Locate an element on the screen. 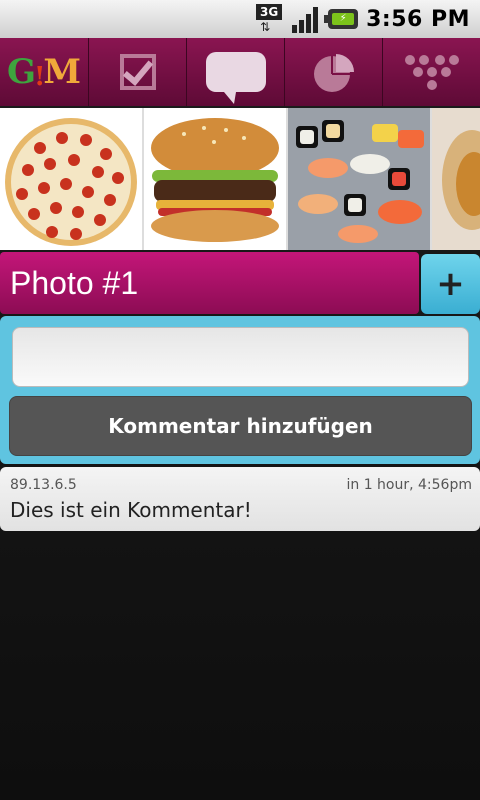 Image resolution: width=480 pixels, height=800 pixels. comment-text: Dies ist ein Kommentar! is located at coordinates (131, 510).